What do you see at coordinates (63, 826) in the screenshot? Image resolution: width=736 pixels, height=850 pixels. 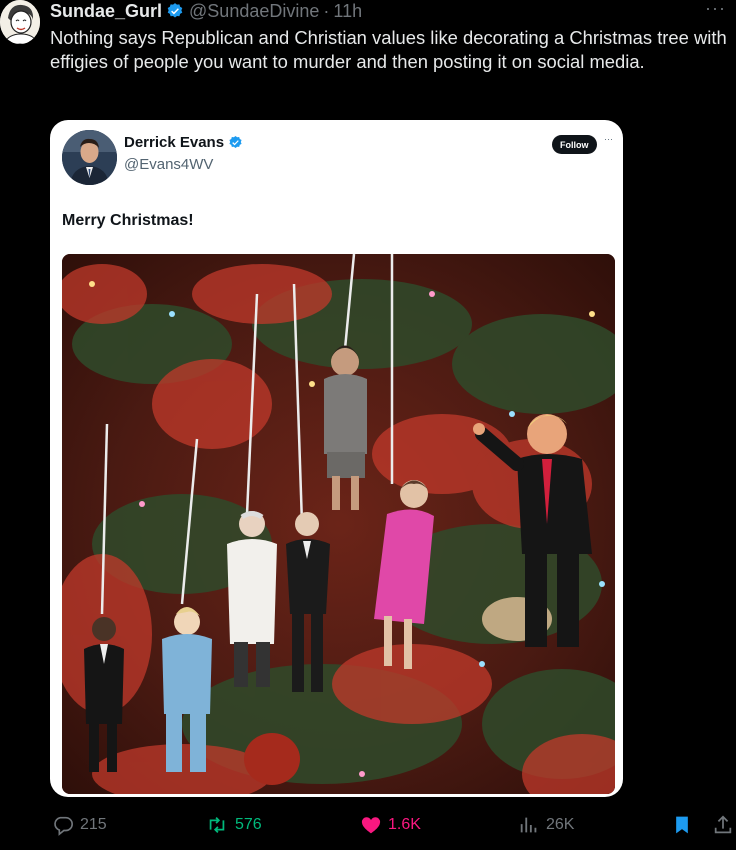 I see `reply-icon` at bounding box center [63, 826].